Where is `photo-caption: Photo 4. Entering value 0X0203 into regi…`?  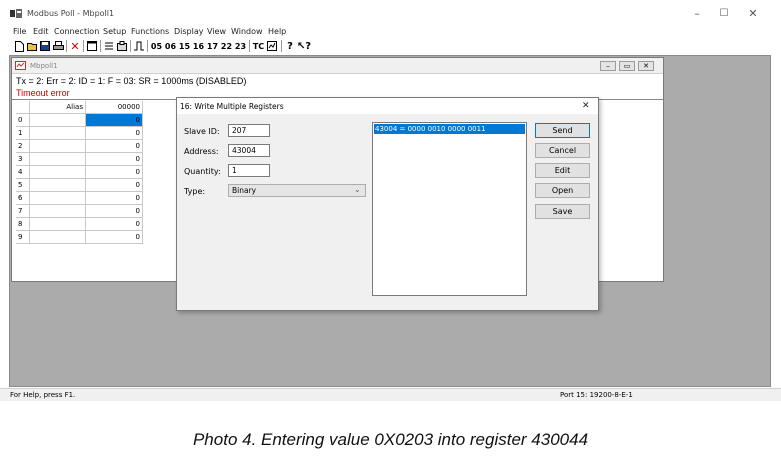
photo-caption: Photo 4. Entering value 0X0203 into regi… is located at coordinates (390, 439).